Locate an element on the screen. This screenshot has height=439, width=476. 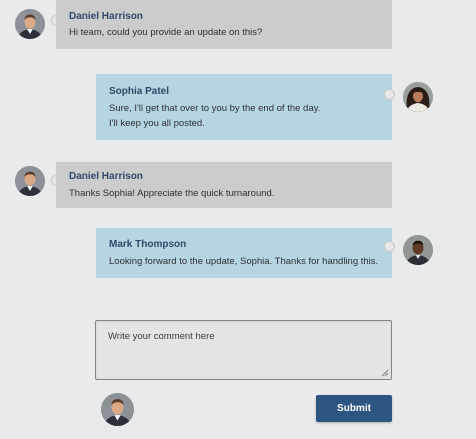
message-author: Sophia Patel is located at coordinates (139, 91).